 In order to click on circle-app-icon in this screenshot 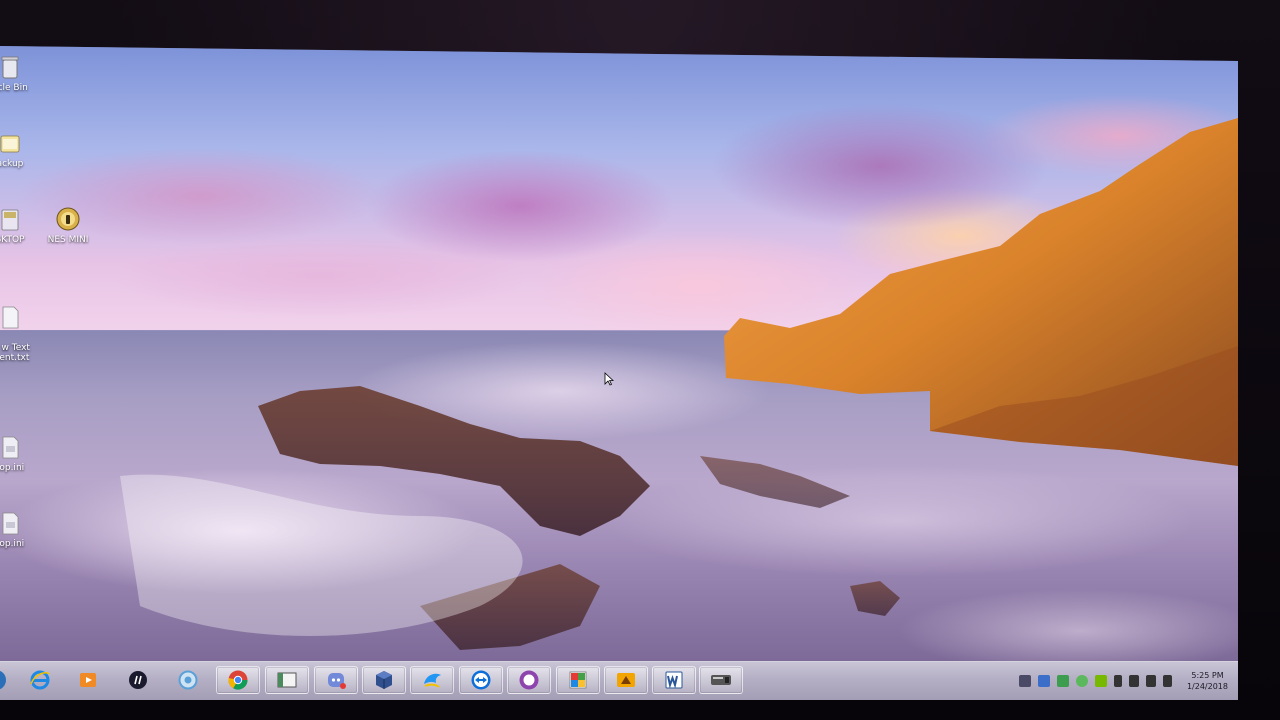, I will do `click(529, 680)`.